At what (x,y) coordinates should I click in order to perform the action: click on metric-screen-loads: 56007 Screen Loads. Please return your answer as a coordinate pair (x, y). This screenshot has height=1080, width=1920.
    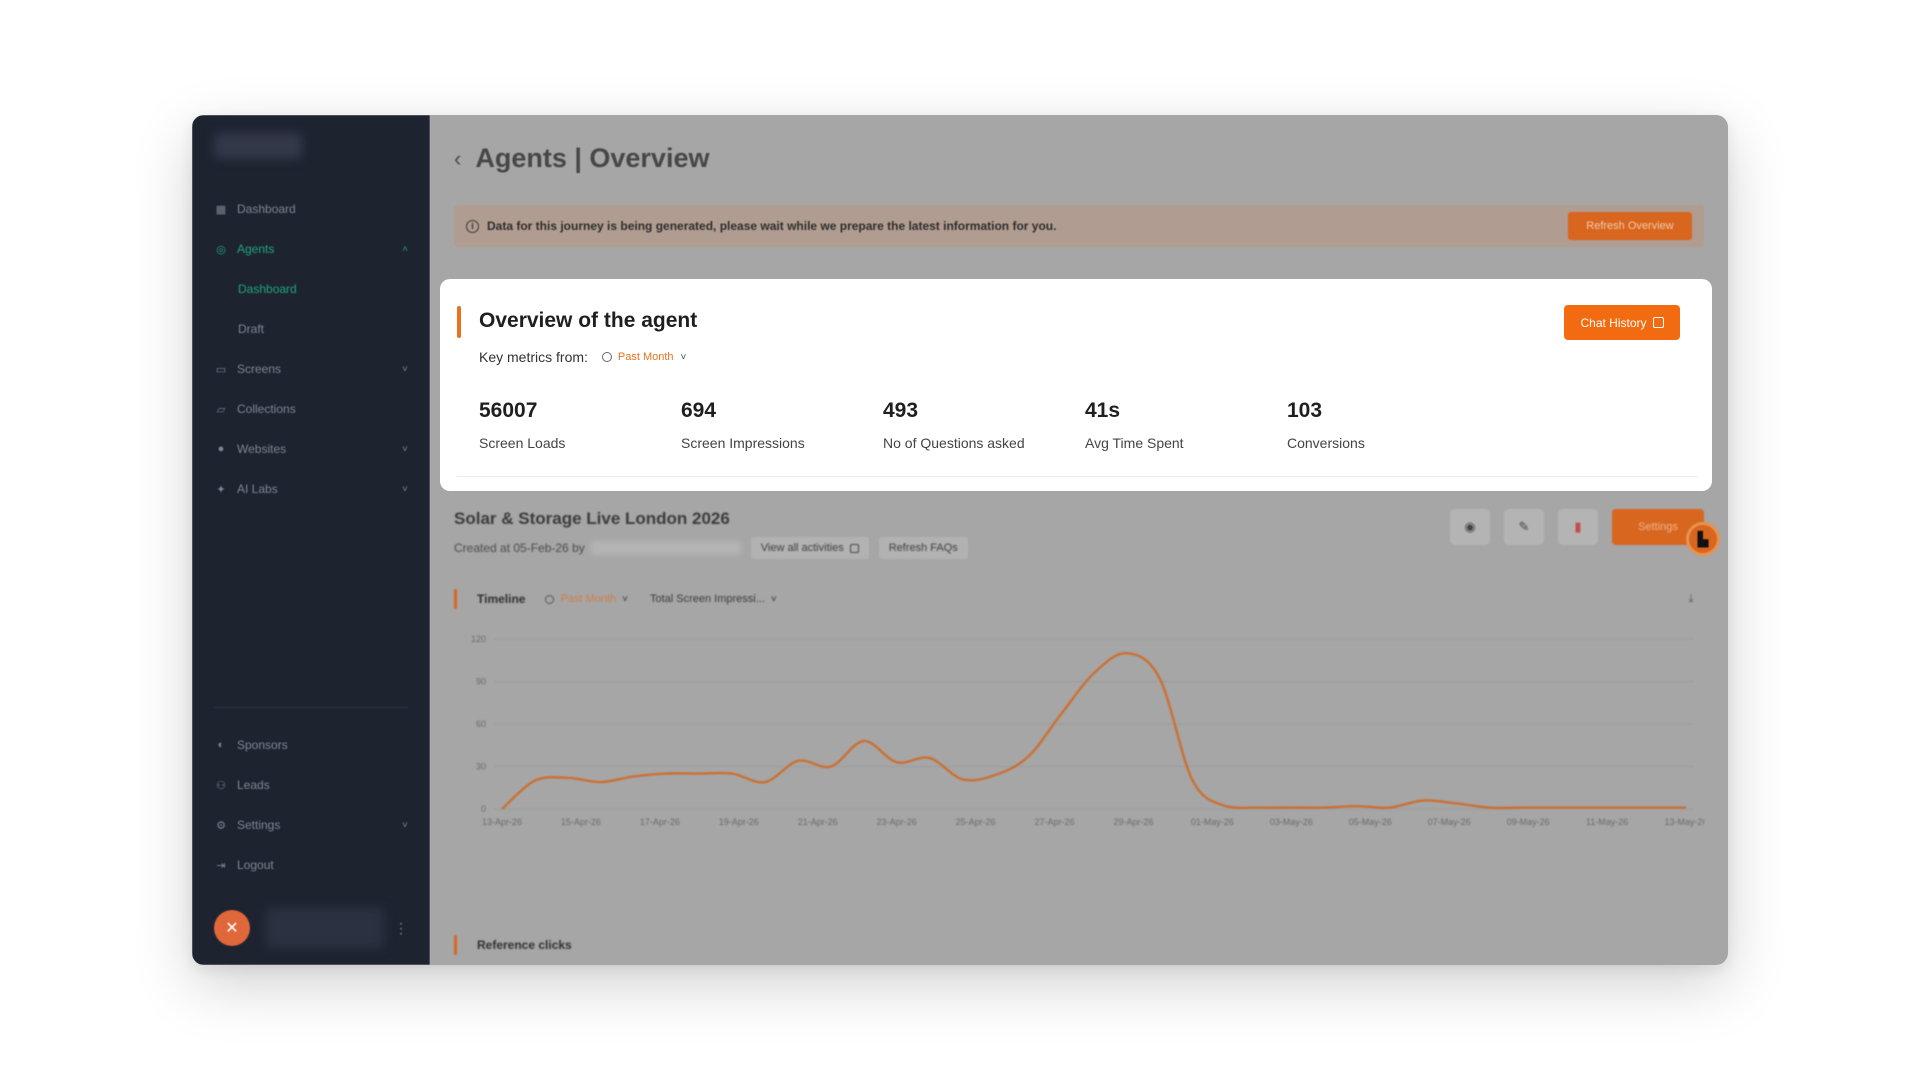
    Looking at the image, I should click on (580, 425).